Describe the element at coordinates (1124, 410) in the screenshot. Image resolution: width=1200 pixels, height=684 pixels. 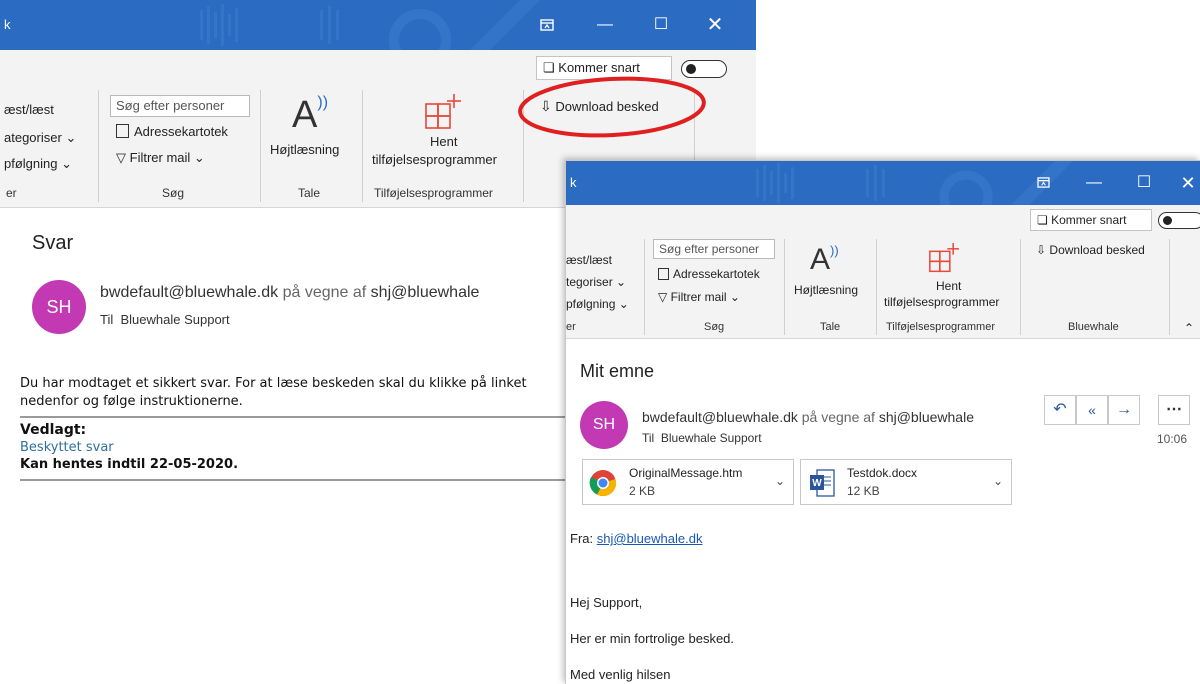
I see `forward-button: →` at that location.